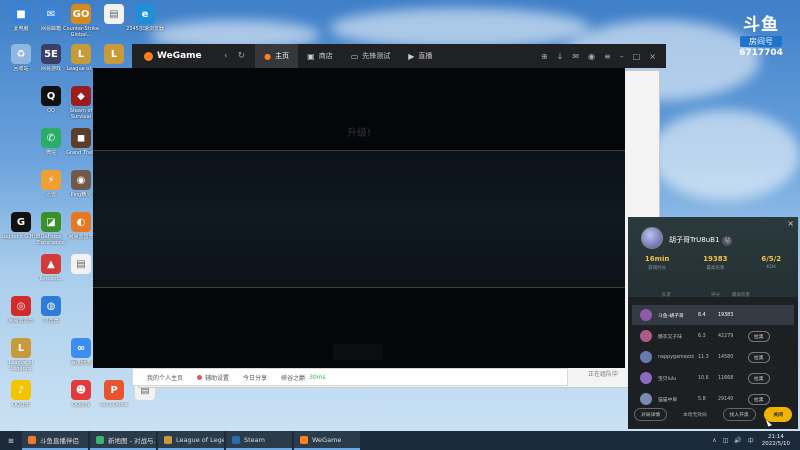 The image size is (800, 450). Describe the element at coordinates (51, 54) in the screenshot. I see `app-icon: 5E` at that location.